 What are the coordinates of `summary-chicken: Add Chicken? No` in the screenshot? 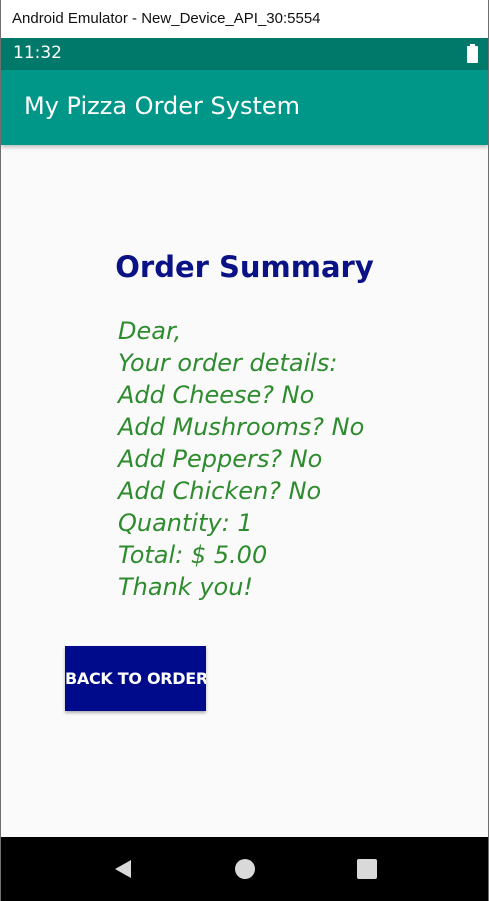 It's located at (220, 491).